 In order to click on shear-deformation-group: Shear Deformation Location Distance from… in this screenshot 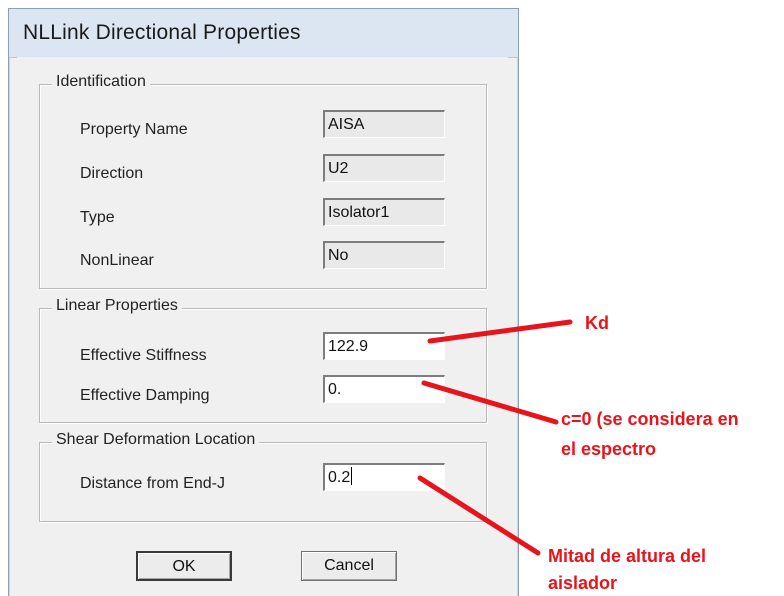, I will do `click(263, 476)`.